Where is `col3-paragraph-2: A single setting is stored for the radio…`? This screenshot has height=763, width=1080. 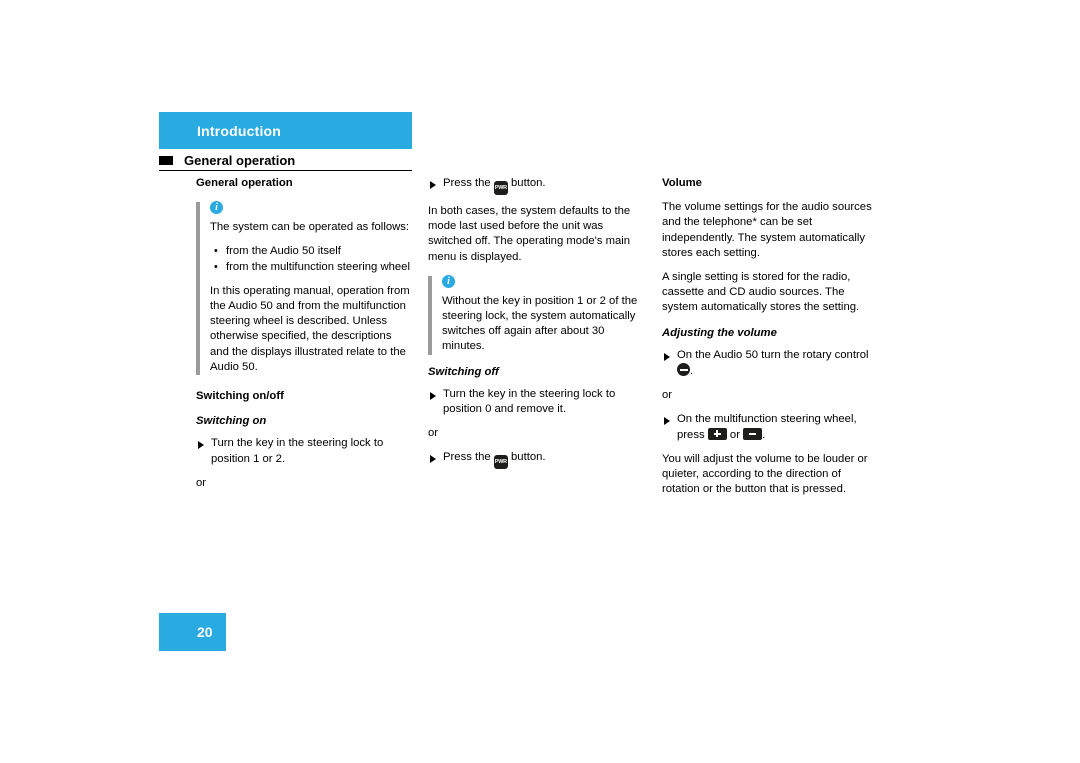 col3-paragraph-2: A single setting is stored for the radio… is located at coordinates (761, 292).